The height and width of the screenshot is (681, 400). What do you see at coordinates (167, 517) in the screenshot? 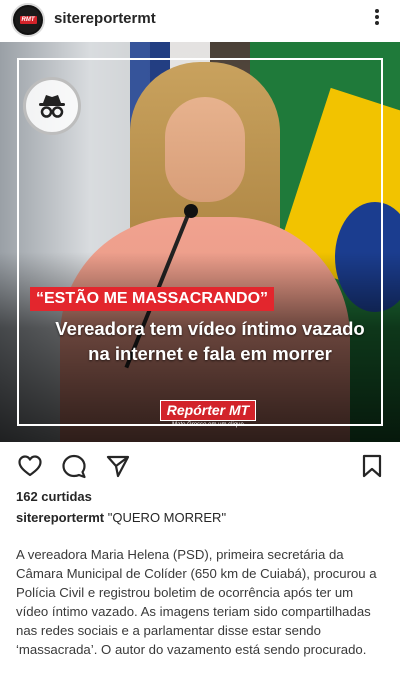
I see `caption-text: "QUERO MORRER"` at bounding box center [167, 517].